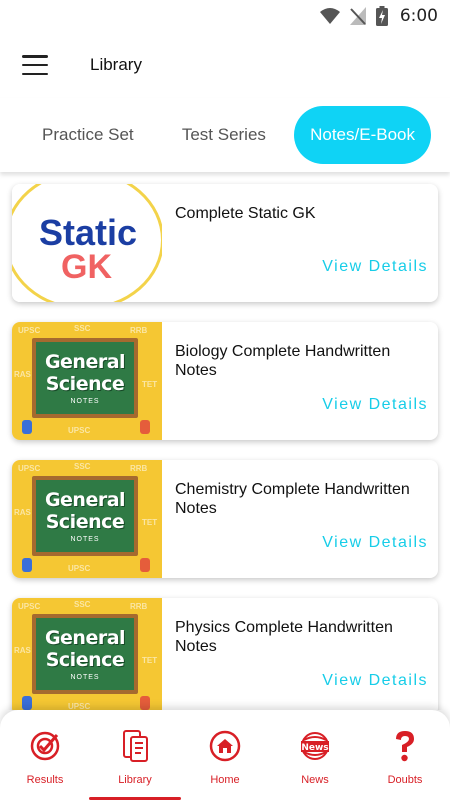 Image resolution: width=450 pixels, height=800 pixels. What do you see at coordinates (116, 64) in the screenshot?
I see `page-title: Library` at bounding box center [116, 64].